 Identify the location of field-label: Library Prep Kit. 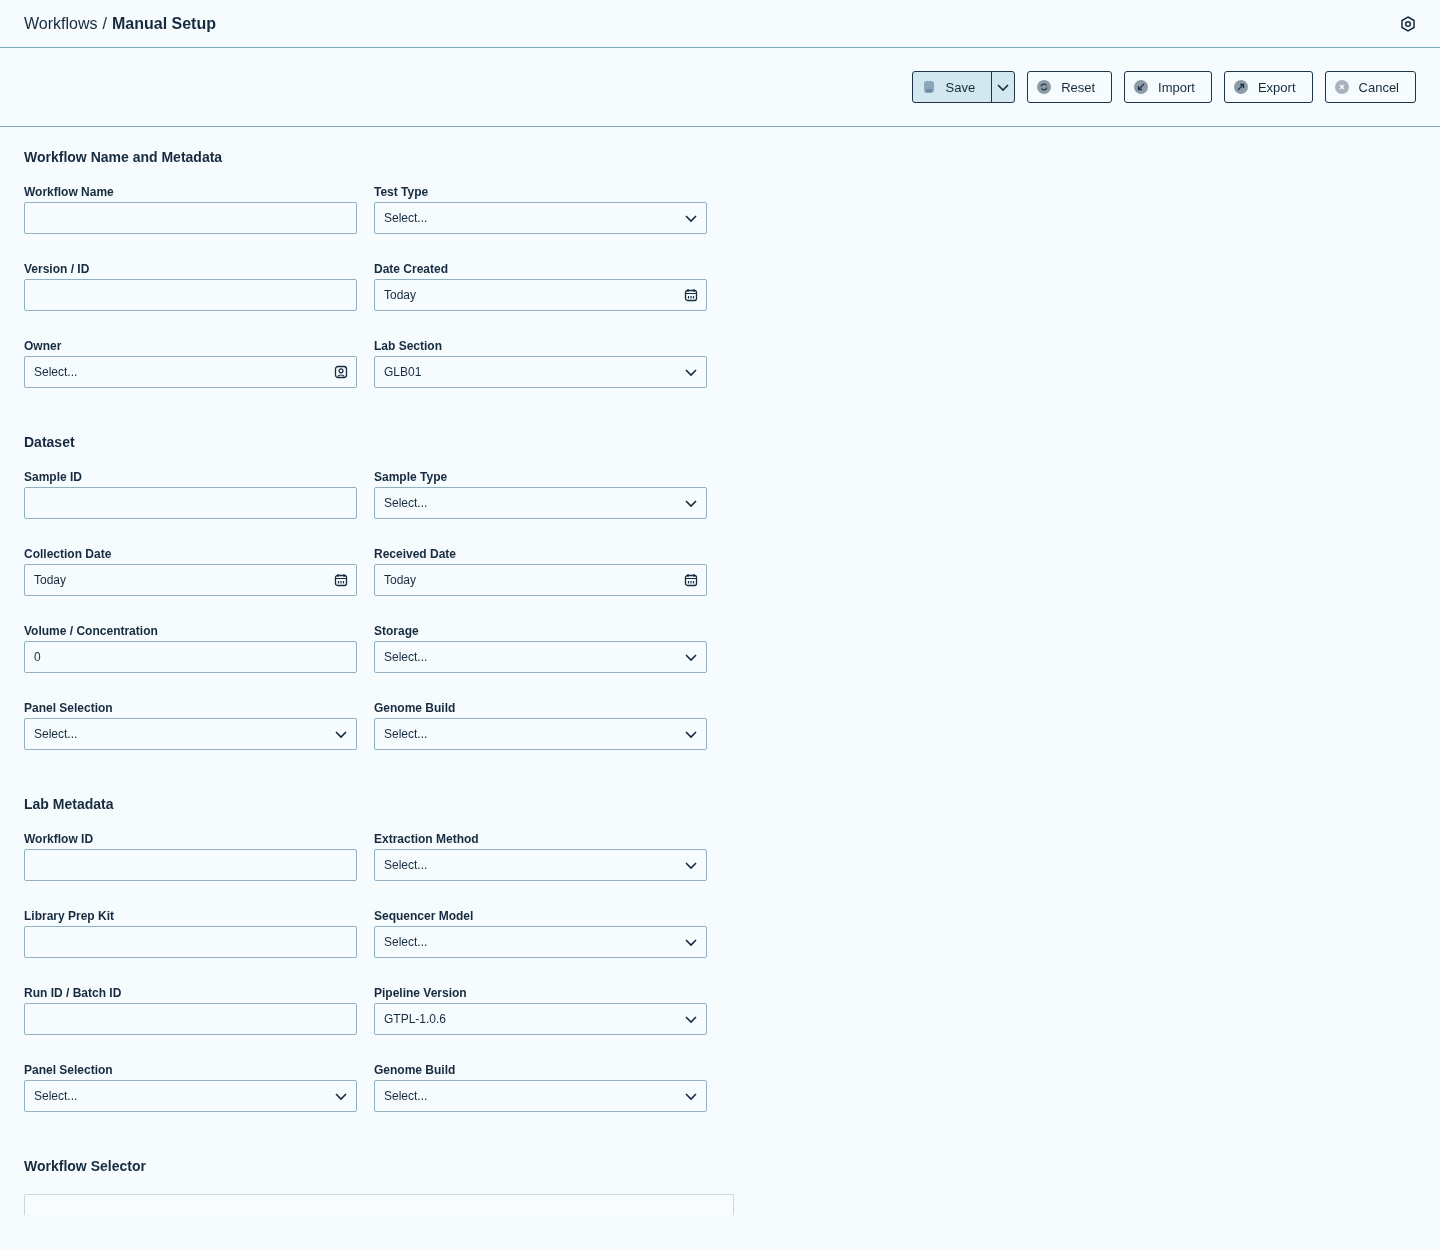
(70, 916).